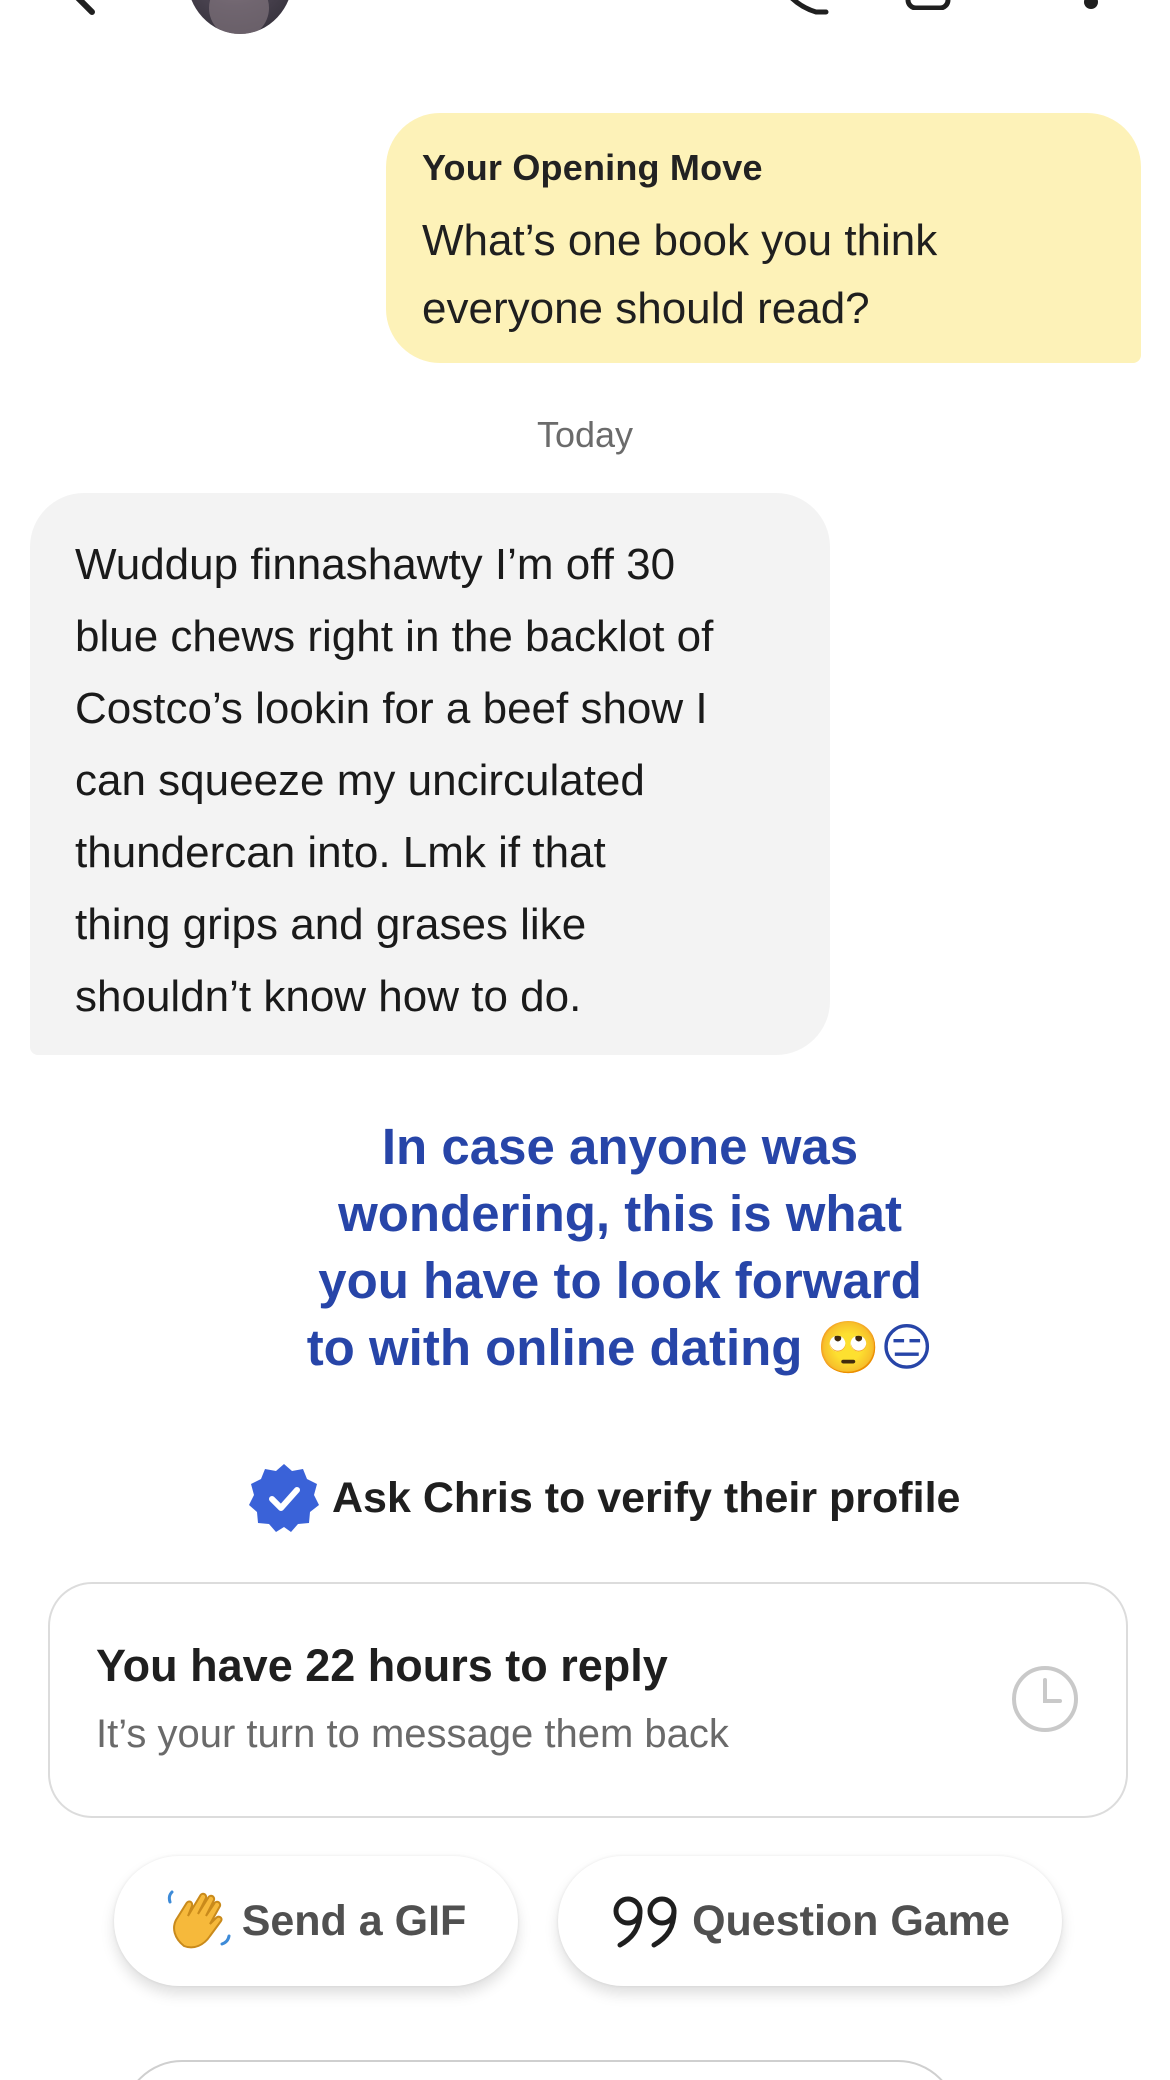 This screenshot has height=2080, width=1170. Describe the element at coordinates (592, 167) in the screenshot. I see `opening-move-title: Your Opening Move` at that location.